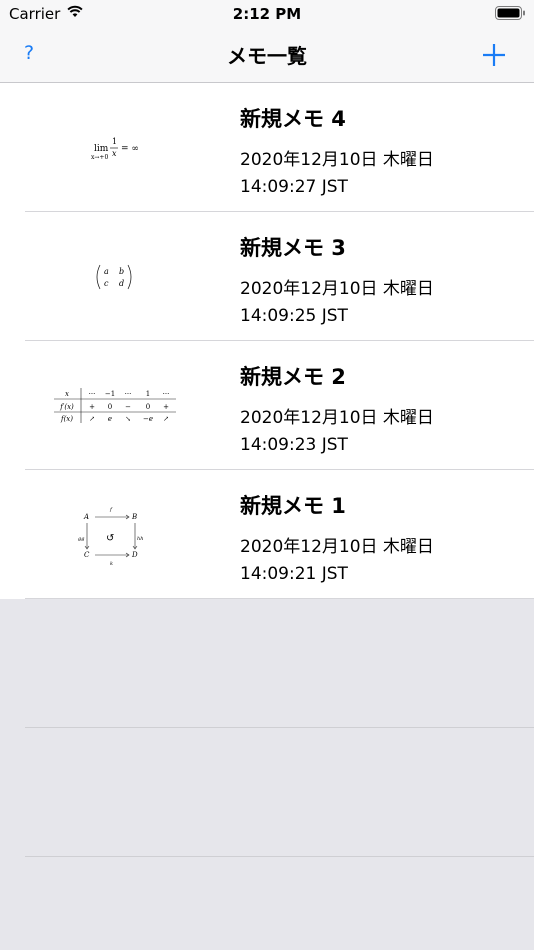 The height and width of the screenshot is (950, 534). I want to click on memo-time: 14:09:25 JST, so click(294, 316).